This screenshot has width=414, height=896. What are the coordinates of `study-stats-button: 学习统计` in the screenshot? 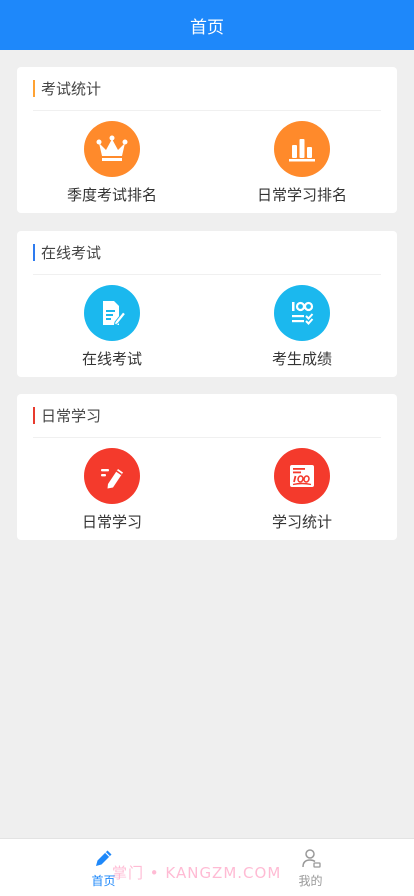 It's located at (302, 489).